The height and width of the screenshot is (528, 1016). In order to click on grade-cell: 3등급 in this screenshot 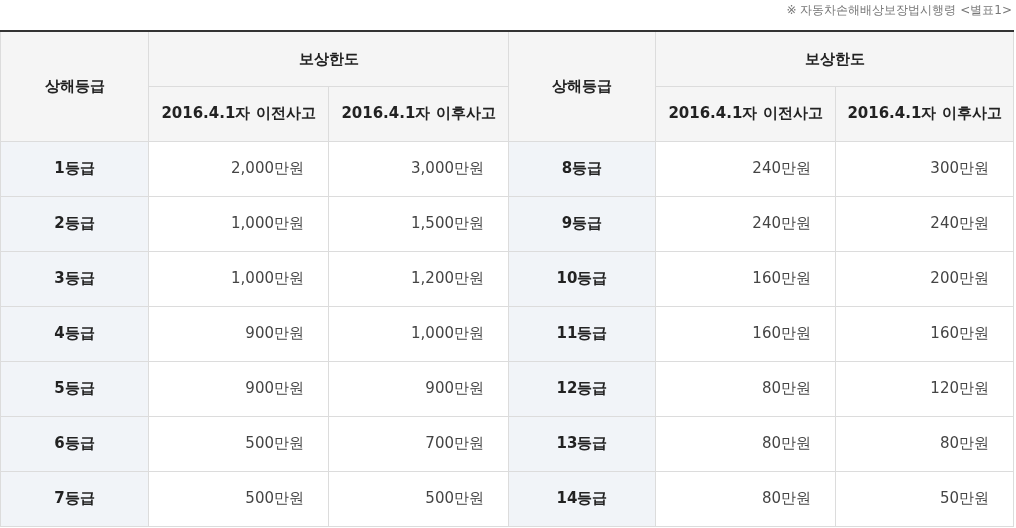, I will do `click(74, 278)`.